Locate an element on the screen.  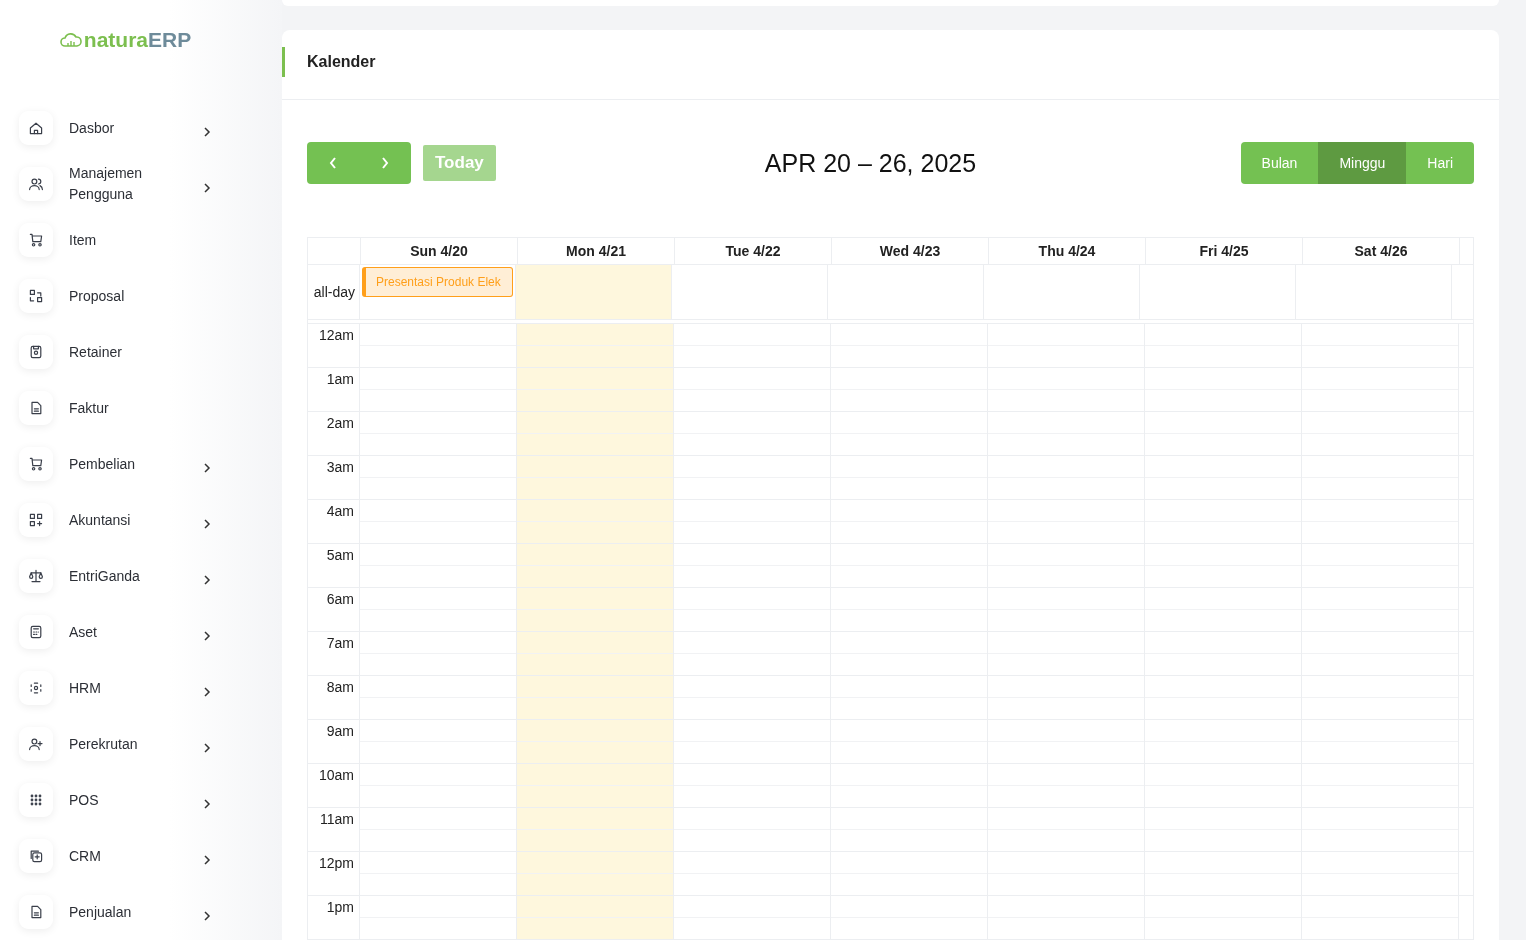
focus-icon is located at coordinates (36, 688).